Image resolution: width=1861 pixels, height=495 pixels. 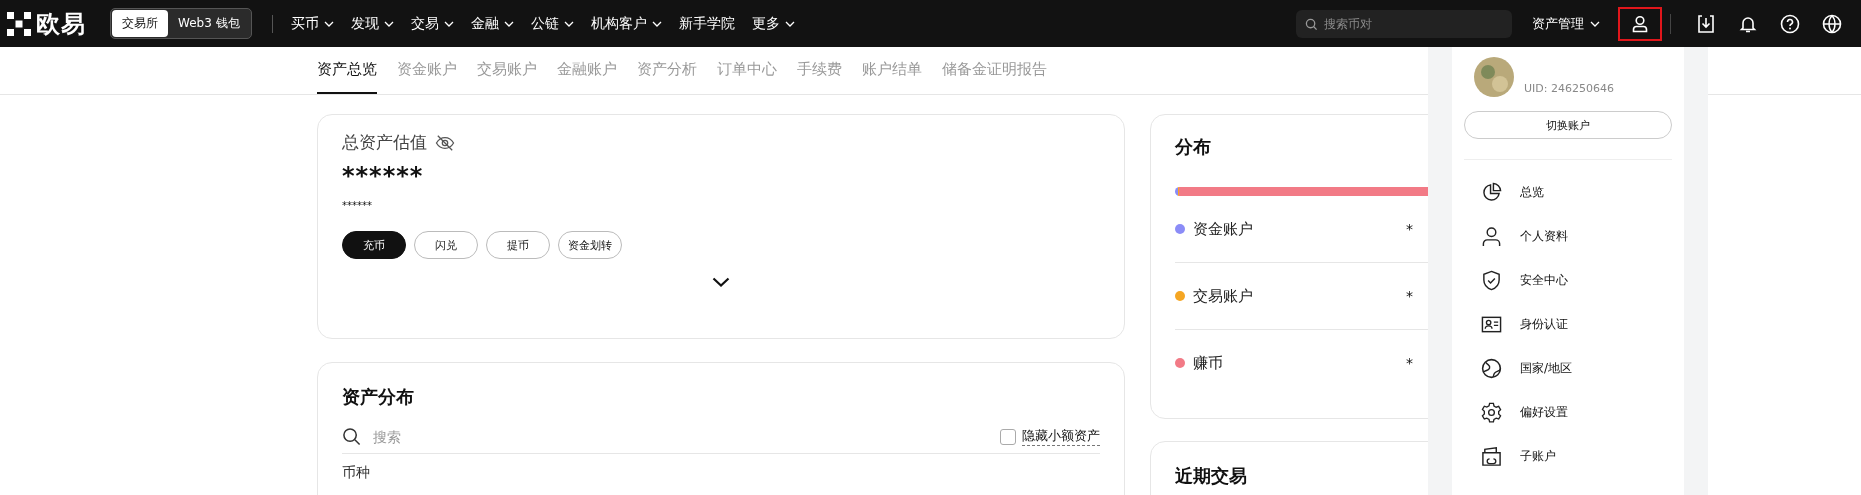 I want to click on switch-account-button: 切换账户, so click(x=1568, y=125).